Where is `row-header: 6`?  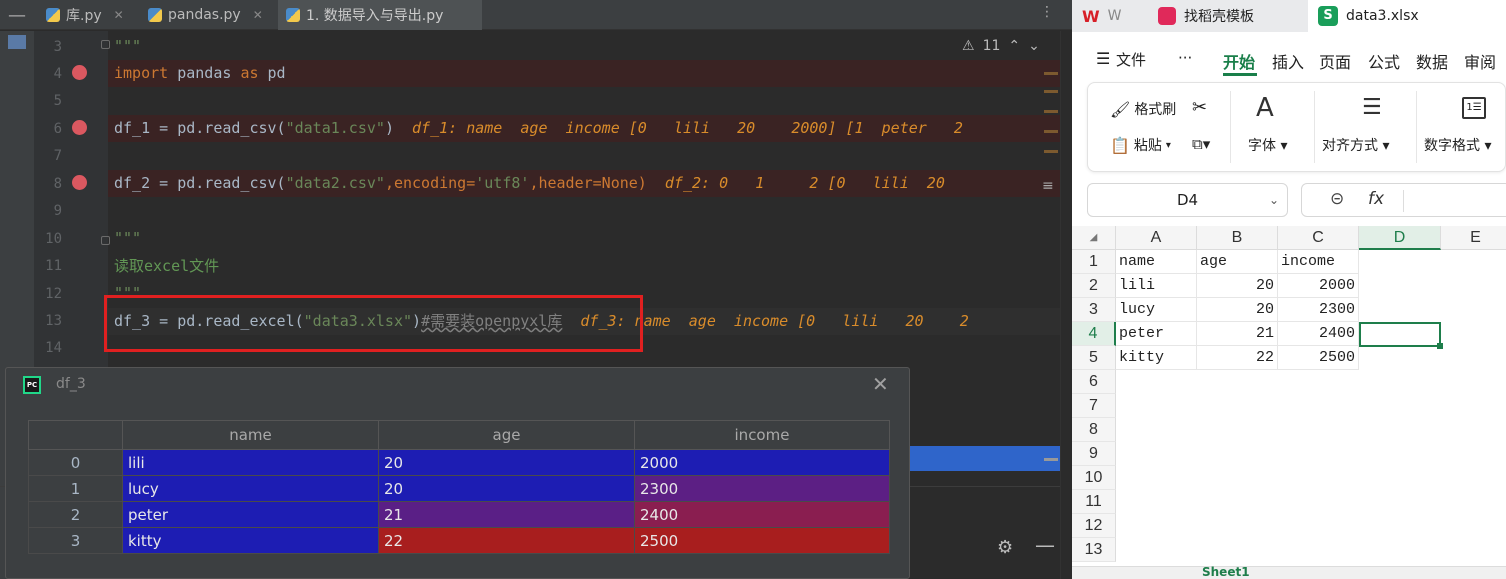 row-header: 6 is located at coordinates (1094, 382).